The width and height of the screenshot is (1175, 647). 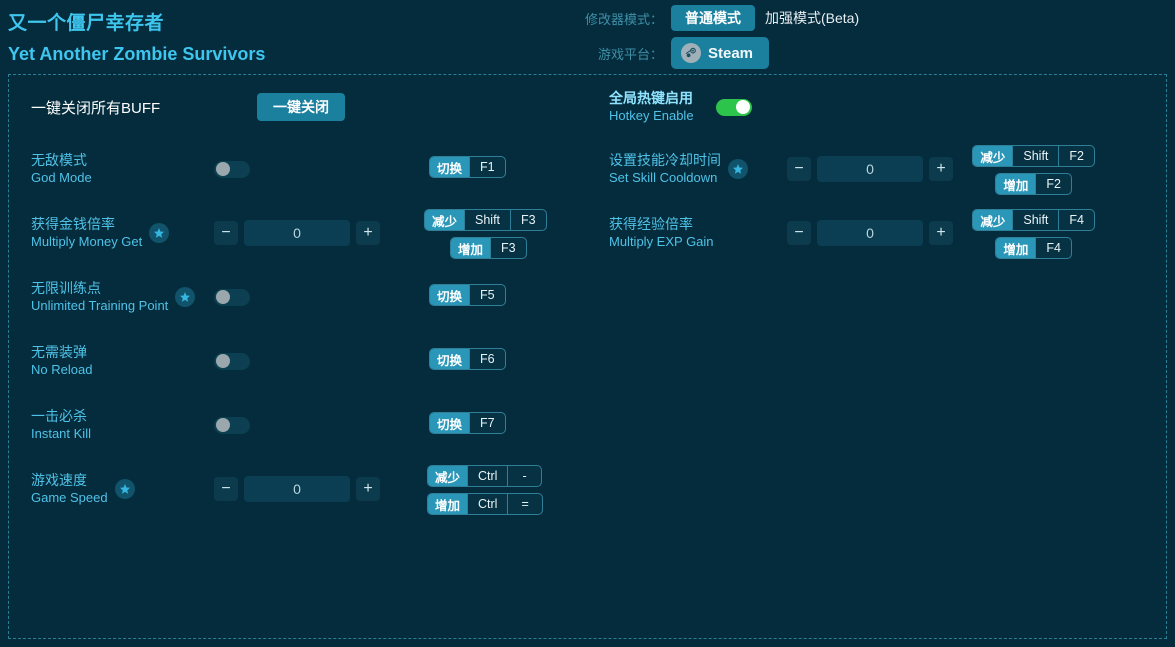 What do you see at coordinates (663, 177) in the screenshot?
I see `row-set-skill-cooldown-label-en: Set Skill Cooldown` at bounding box center [663, 177].